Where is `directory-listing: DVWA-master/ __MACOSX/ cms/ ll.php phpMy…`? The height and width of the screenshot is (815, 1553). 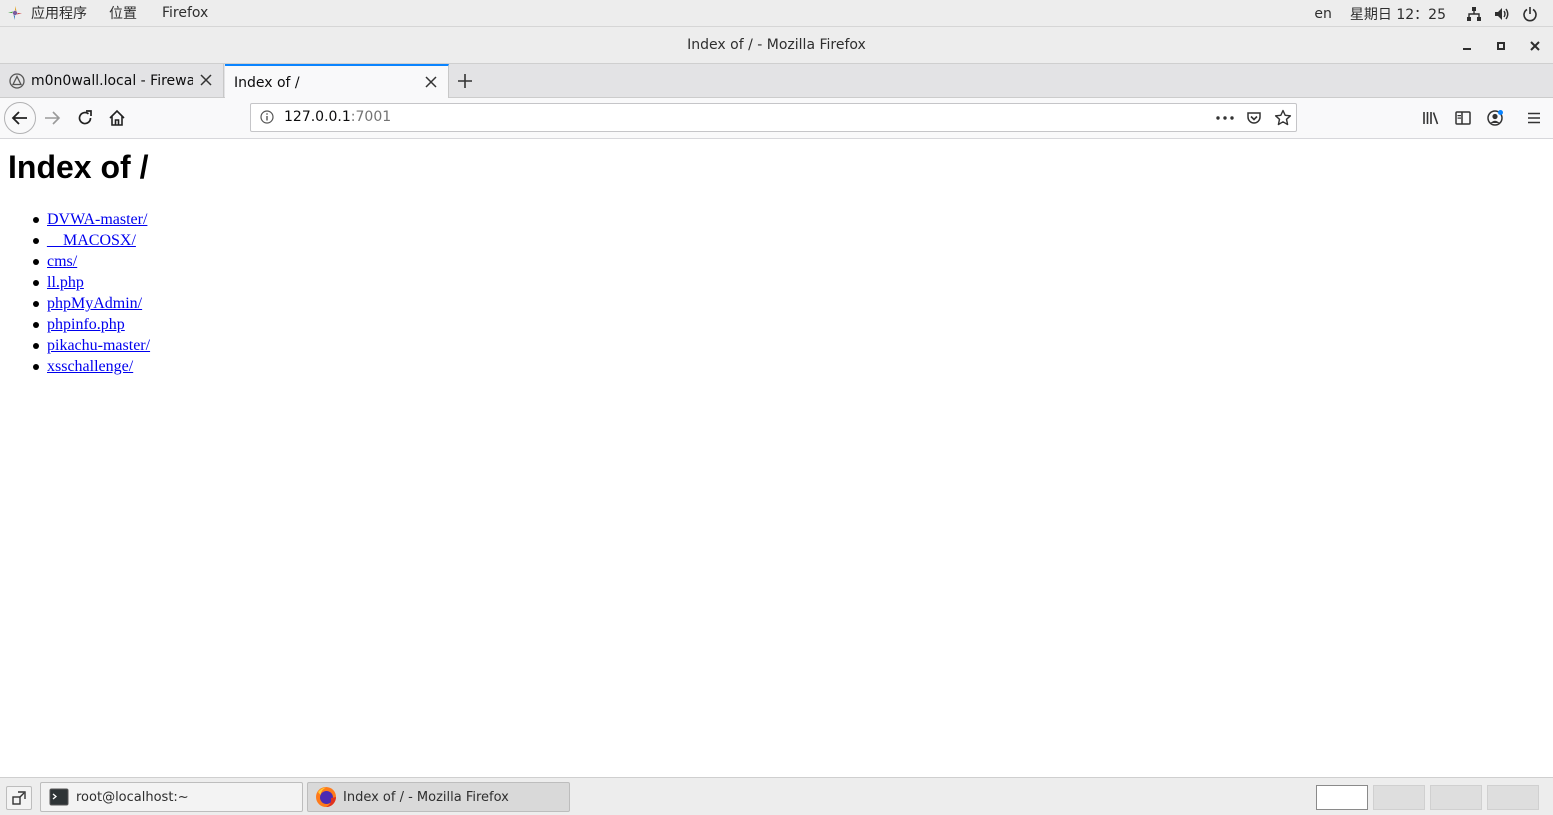
directory-listing: DVWA-master/ __MACOSX/ cms/ ll.php phpMy… is located at coordinates (91, 293).